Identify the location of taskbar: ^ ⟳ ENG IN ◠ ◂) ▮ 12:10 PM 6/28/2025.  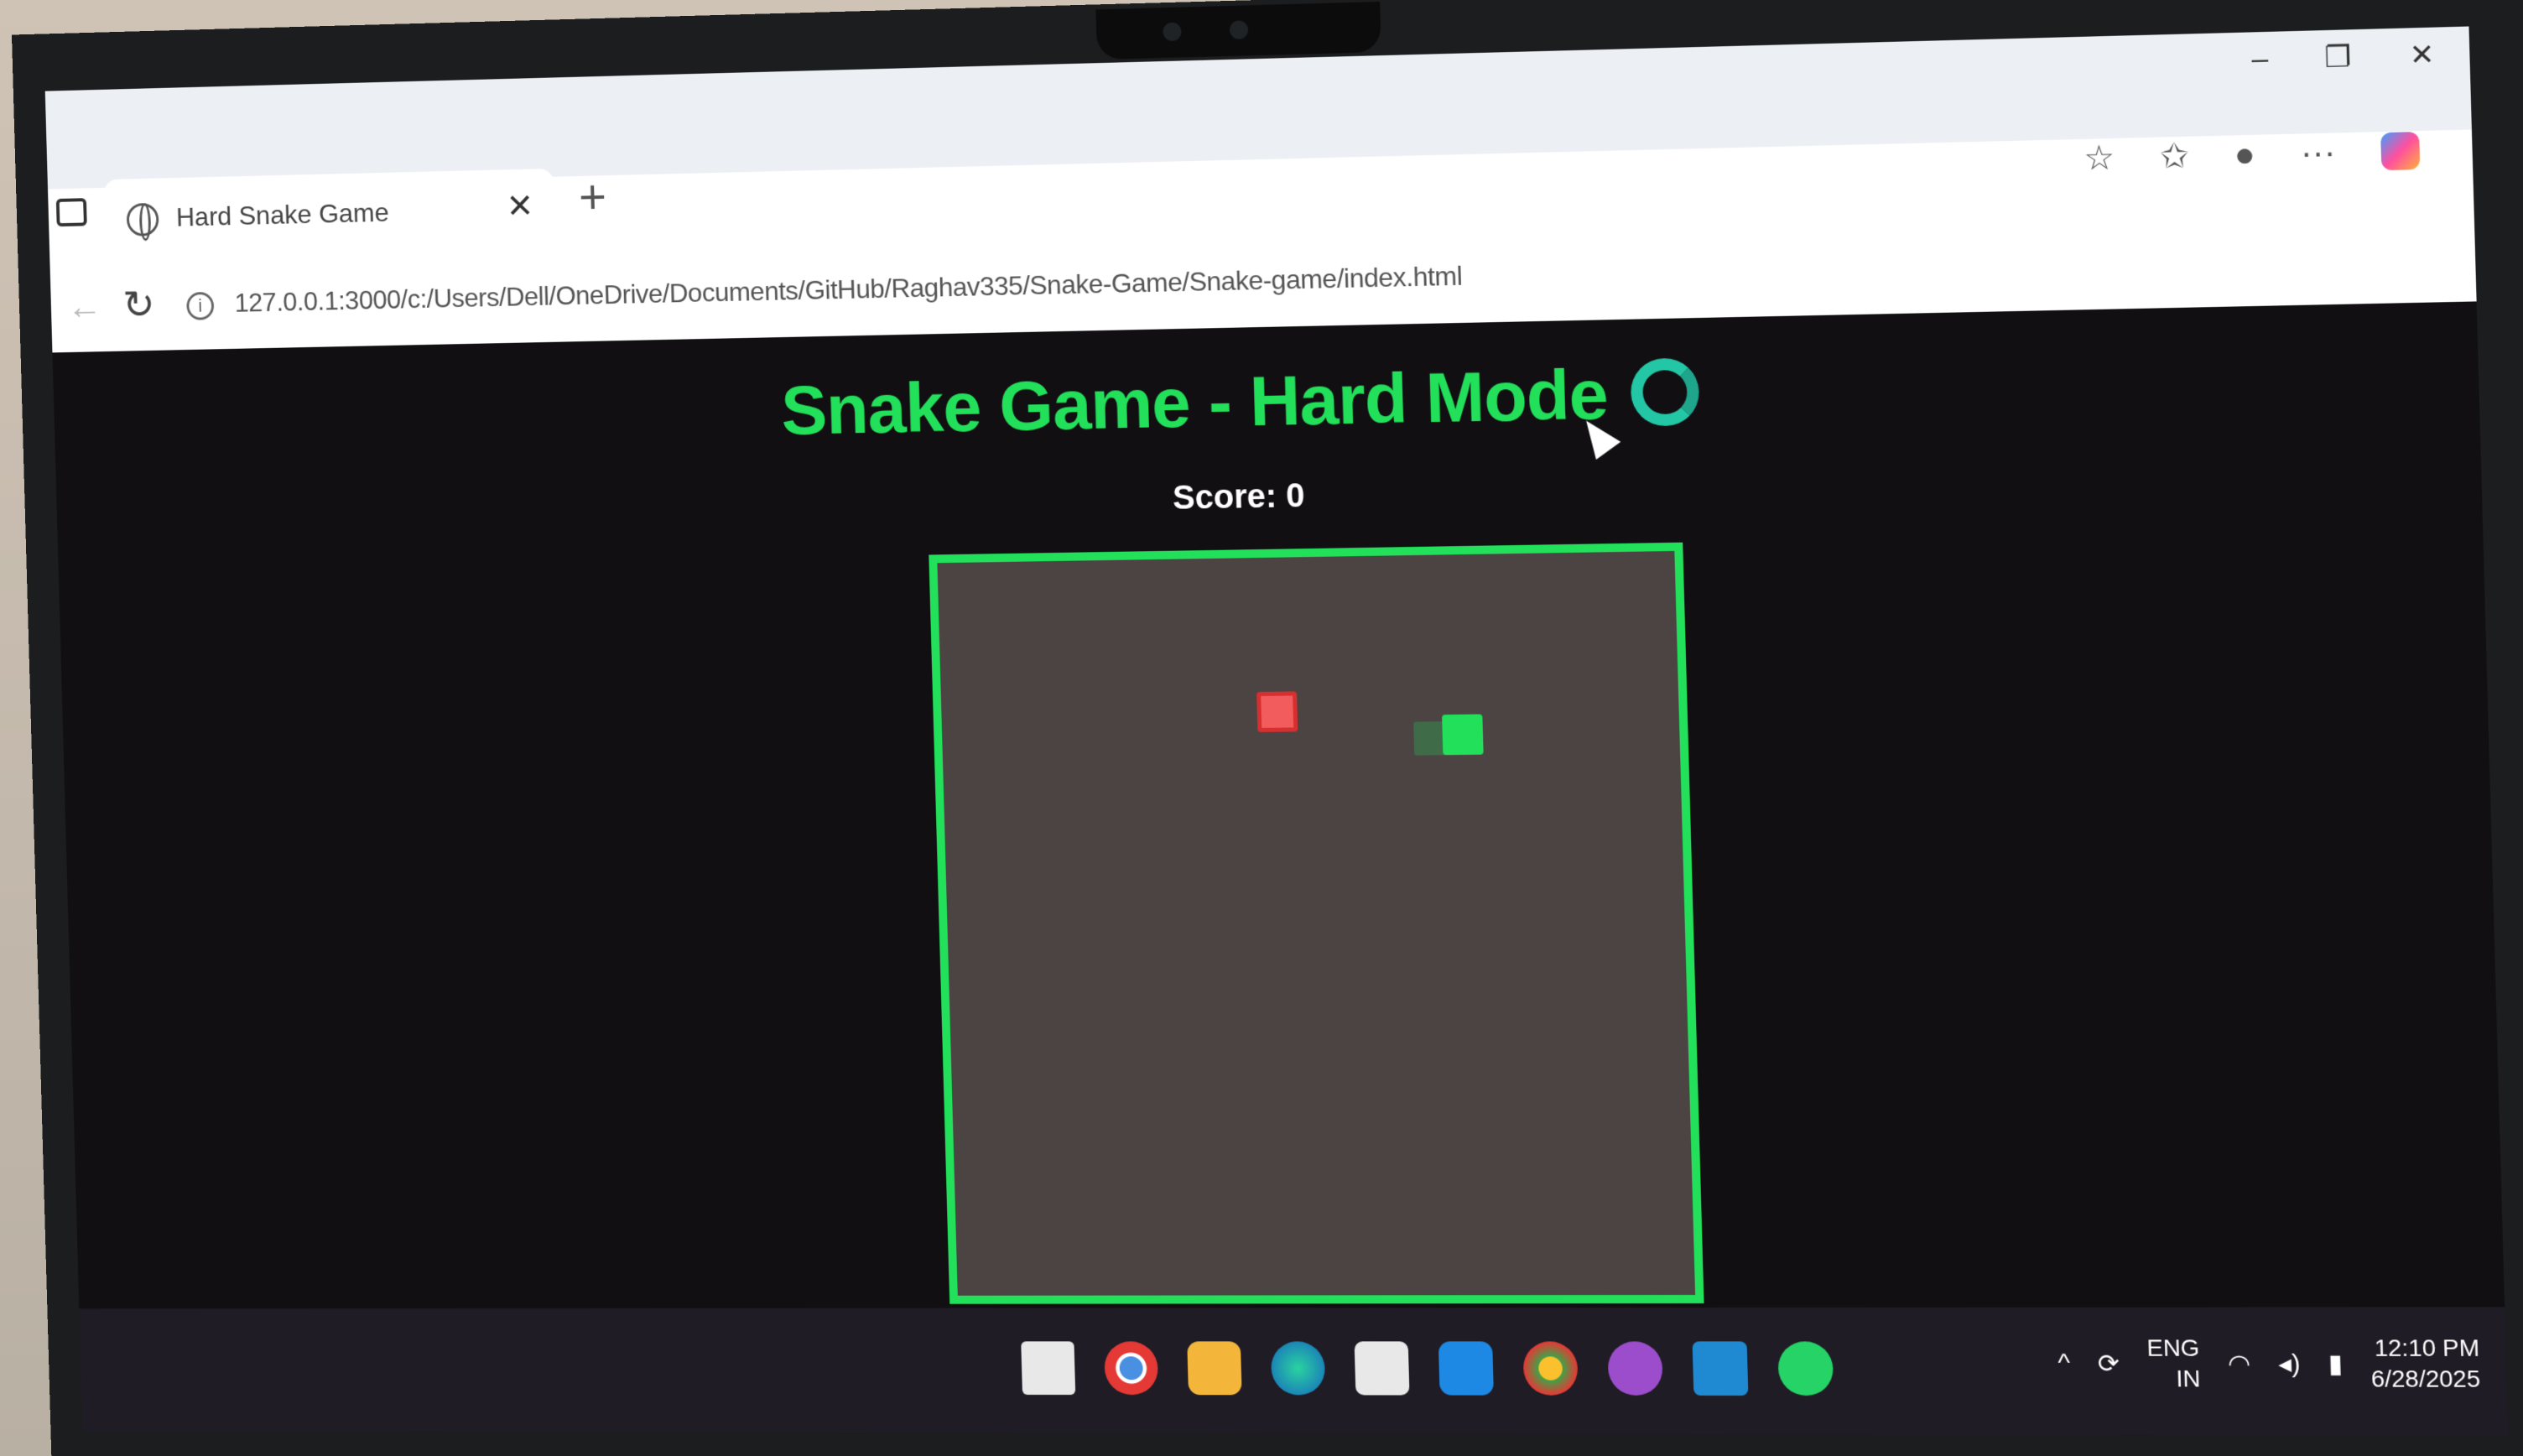
(1294, 1372).